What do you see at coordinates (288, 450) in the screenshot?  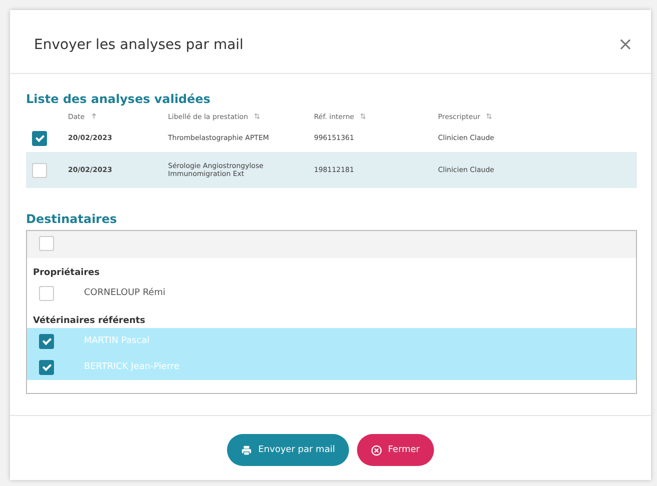 I see `send-button: Envoyer par mail` at bounding box center [288, 450].